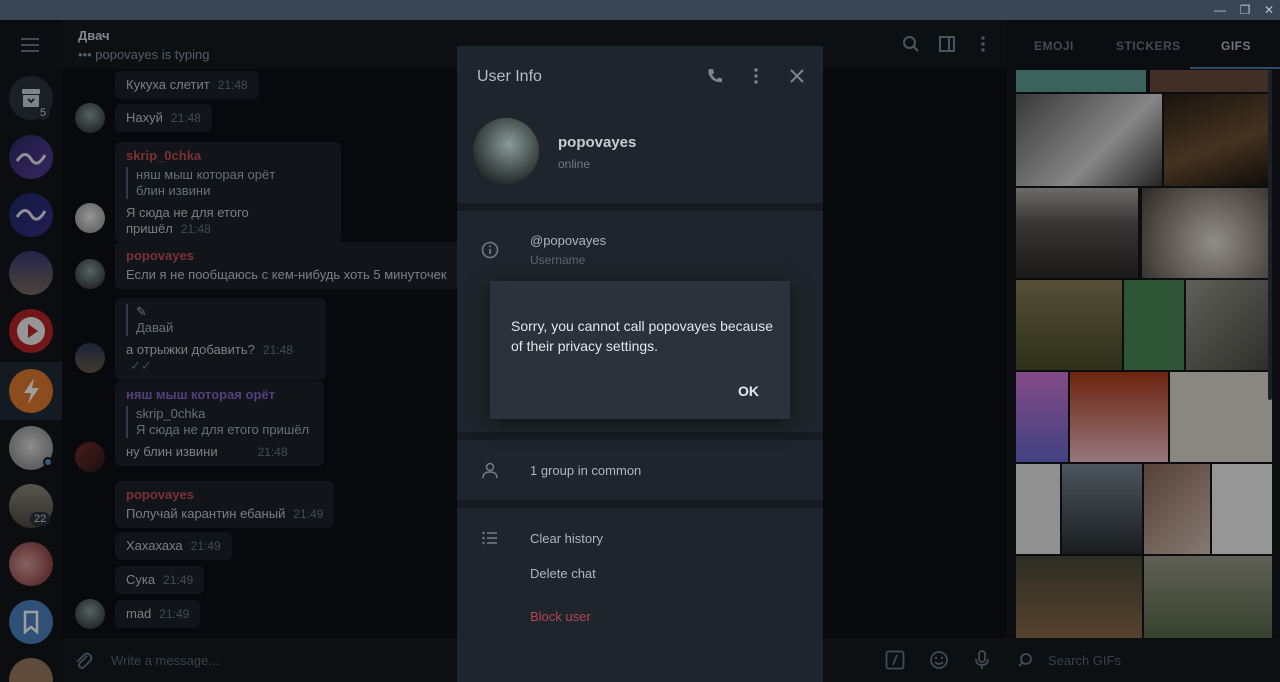 This screenshot has height=682, width=1280. Describe the element at coordinates (566, 538) in the screenshot. I see `clear-history-button: Clear history` at that location.